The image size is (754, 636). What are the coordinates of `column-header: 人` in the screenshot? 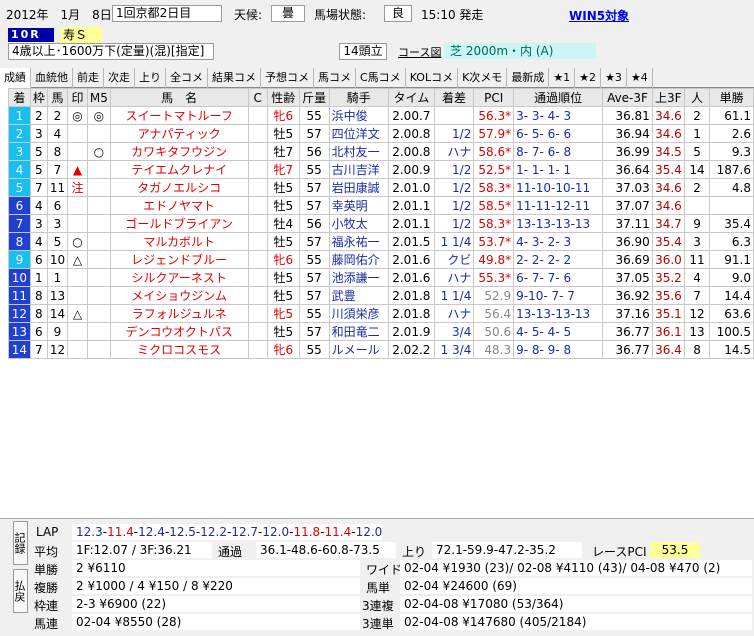 It's located at (697, 97).